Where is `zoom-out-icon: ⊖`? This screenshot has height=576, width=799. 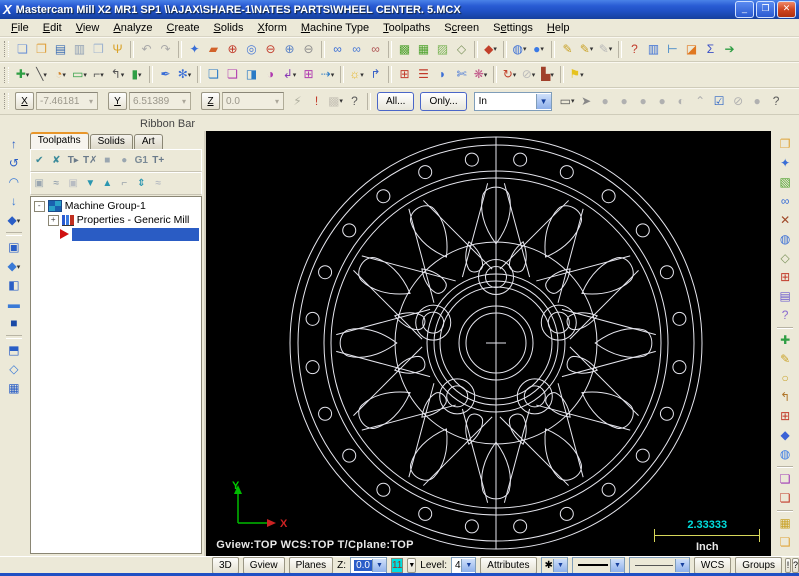 zoom-out-icon: ⊖ is located at coordinates (270, 49).